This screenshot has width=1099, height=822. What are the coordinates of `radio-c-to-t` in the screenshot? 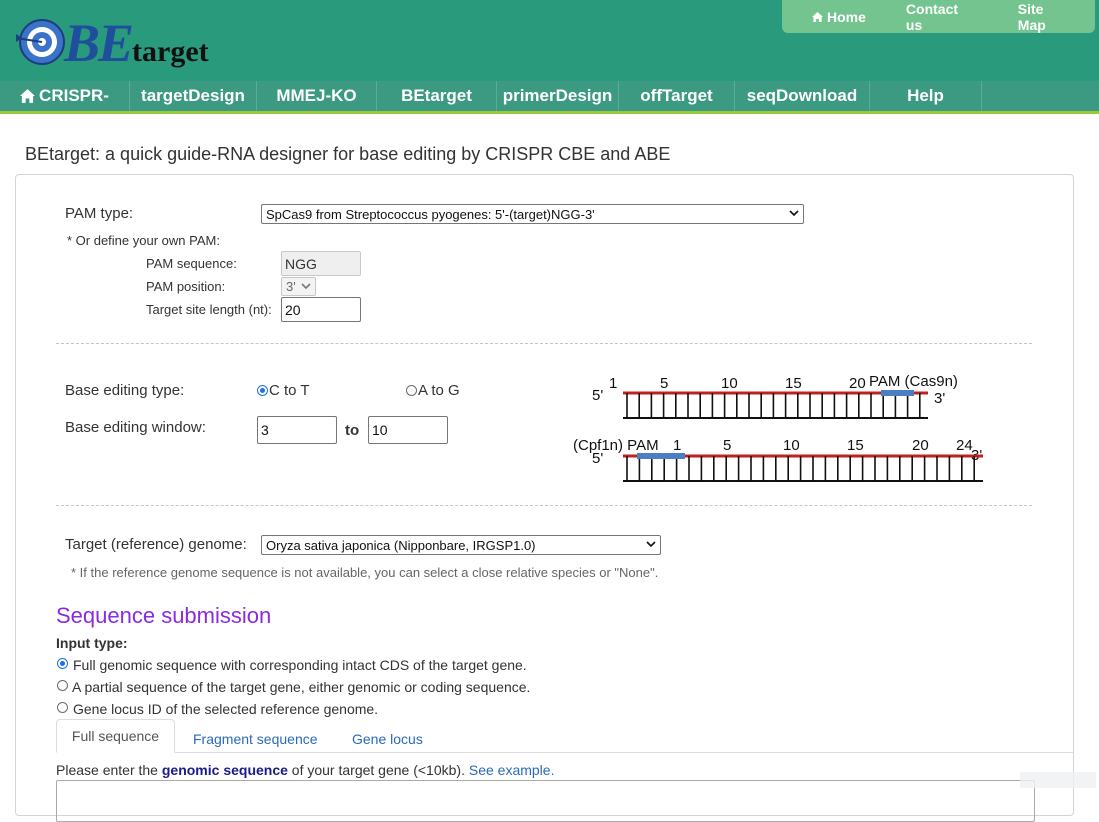 It's located at (262, 390).